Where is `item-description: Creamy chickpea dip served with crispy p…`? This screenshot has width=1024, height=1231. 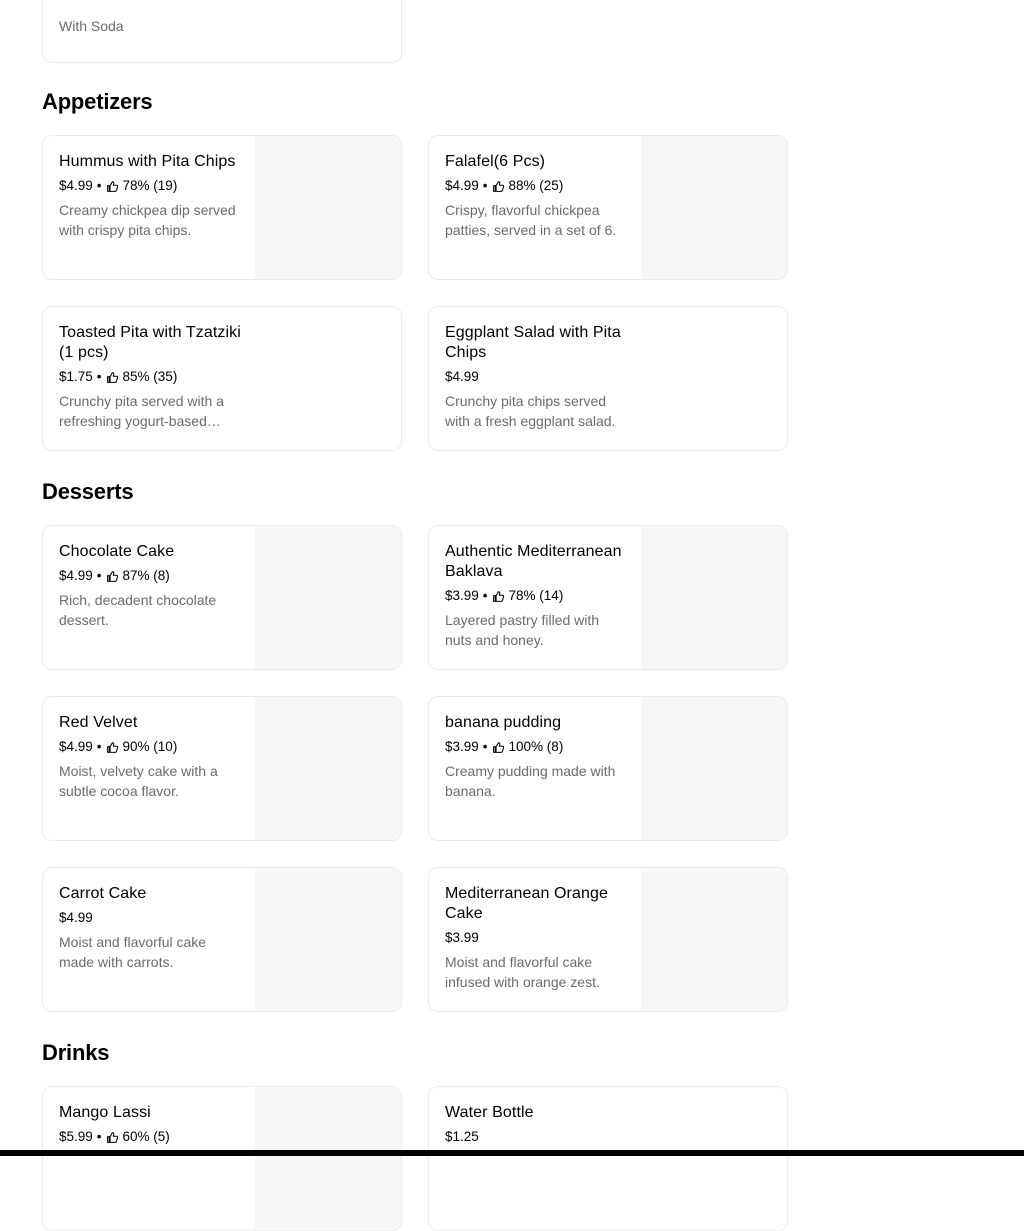
item-description: Creamy chickpea dip served with crispy p… is located at coordinates (147, 220).